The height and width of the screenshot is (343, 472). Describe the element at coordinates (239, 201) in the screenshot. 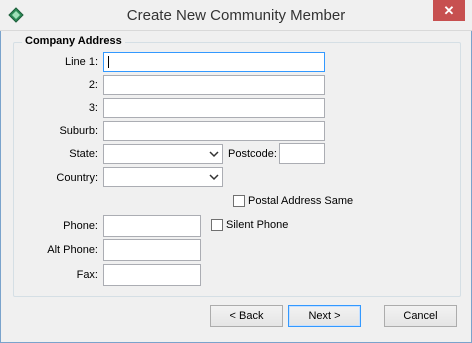

I see `postal-same-checkbox` at that location.